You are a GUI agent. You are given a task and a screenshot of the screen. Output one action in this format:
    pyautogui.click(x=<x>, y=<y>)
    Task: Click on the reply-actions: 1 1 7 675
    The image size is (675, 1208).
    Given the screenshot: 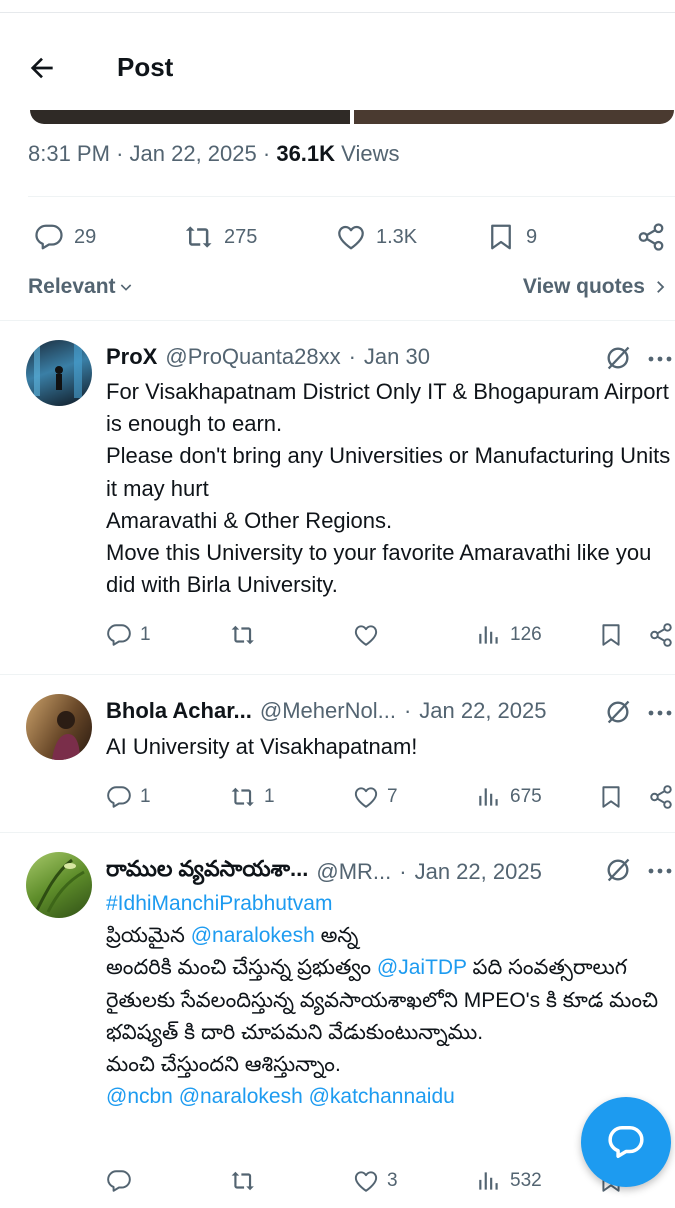 What is the action you would take?
    pyautogui.click(x=337, y=804)
    